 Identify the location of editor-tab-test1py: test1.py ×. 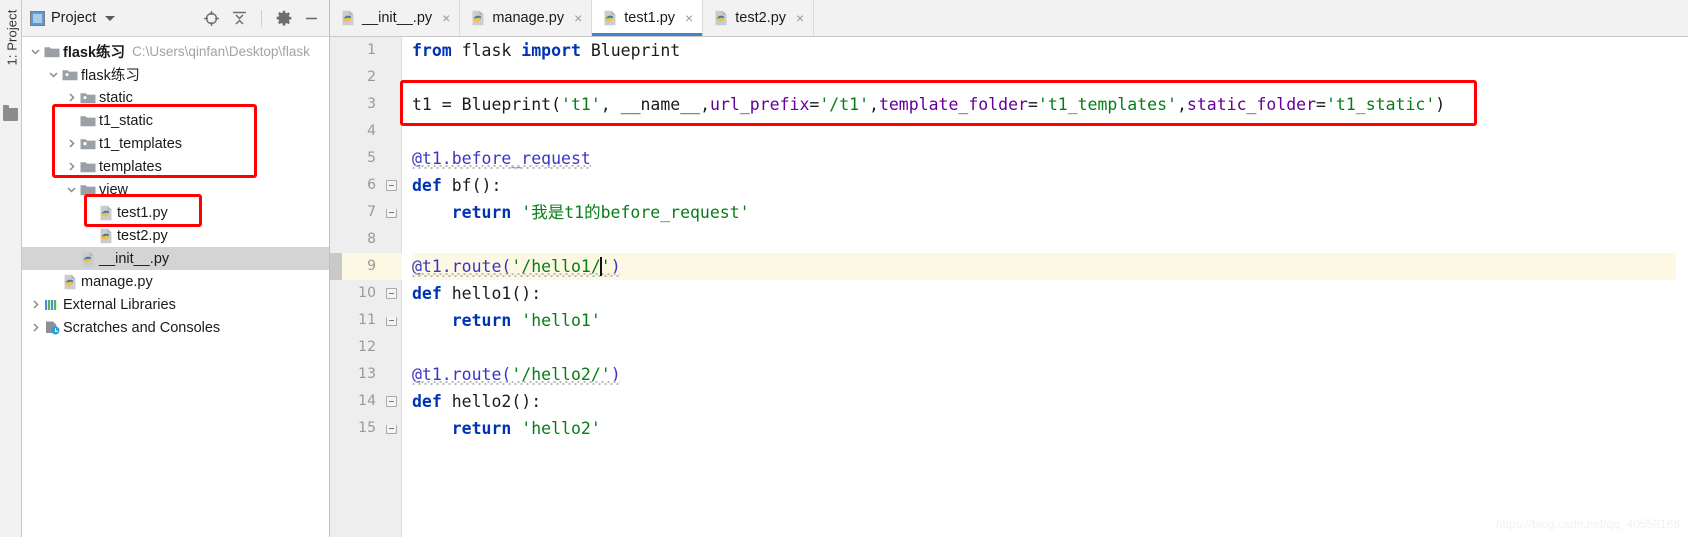
(648, 18).